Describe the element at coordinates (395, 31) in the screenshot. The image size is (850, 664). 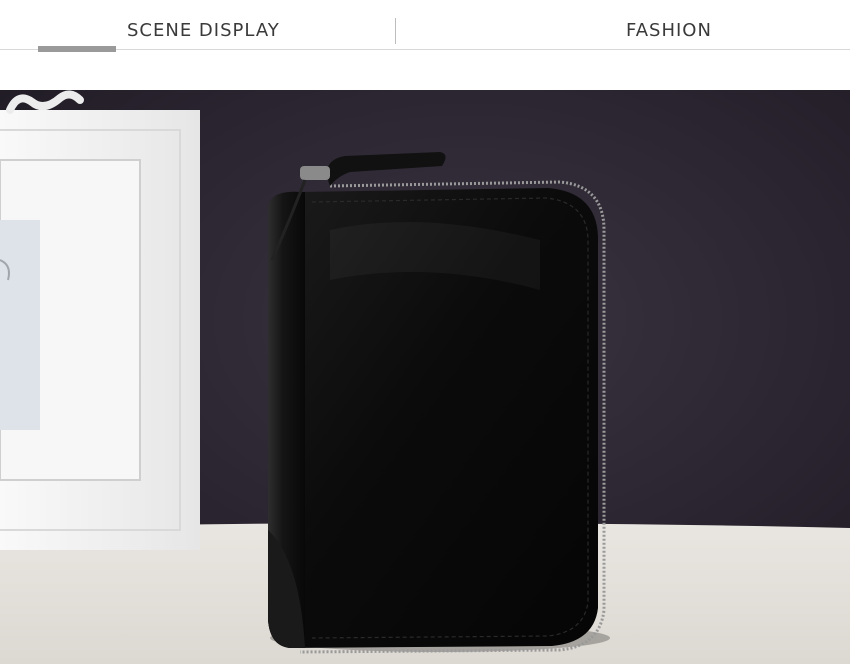
I see `header-divider` at that location.